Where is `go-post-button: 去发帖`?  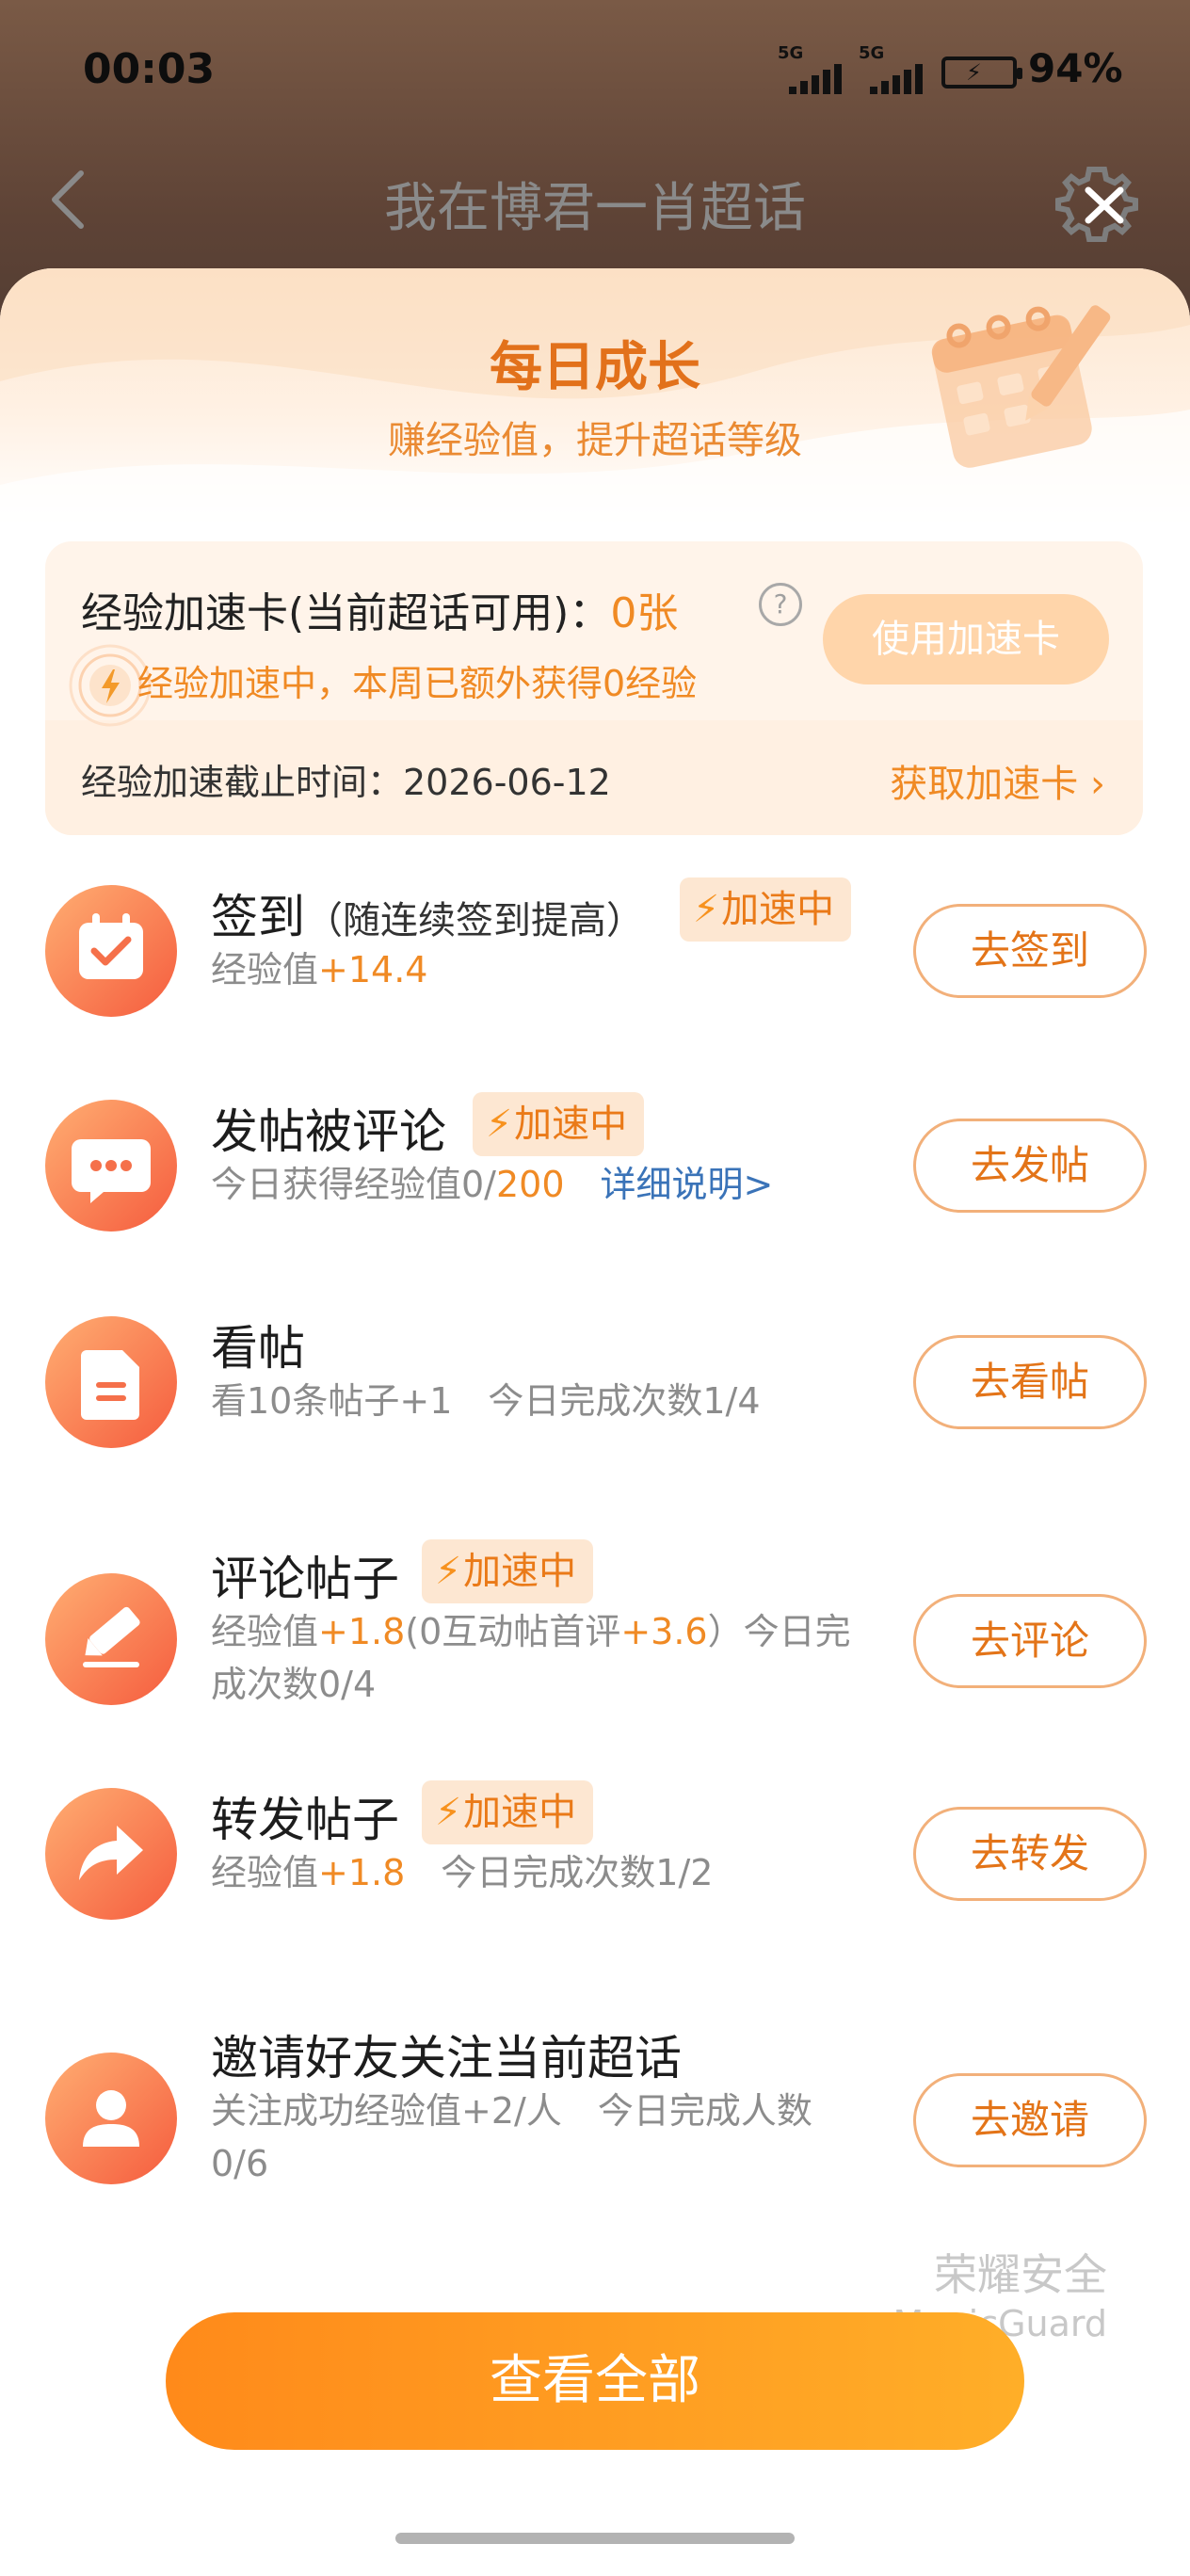 go-post-button: 去发帖 is located at coordinates (1030, 1166).